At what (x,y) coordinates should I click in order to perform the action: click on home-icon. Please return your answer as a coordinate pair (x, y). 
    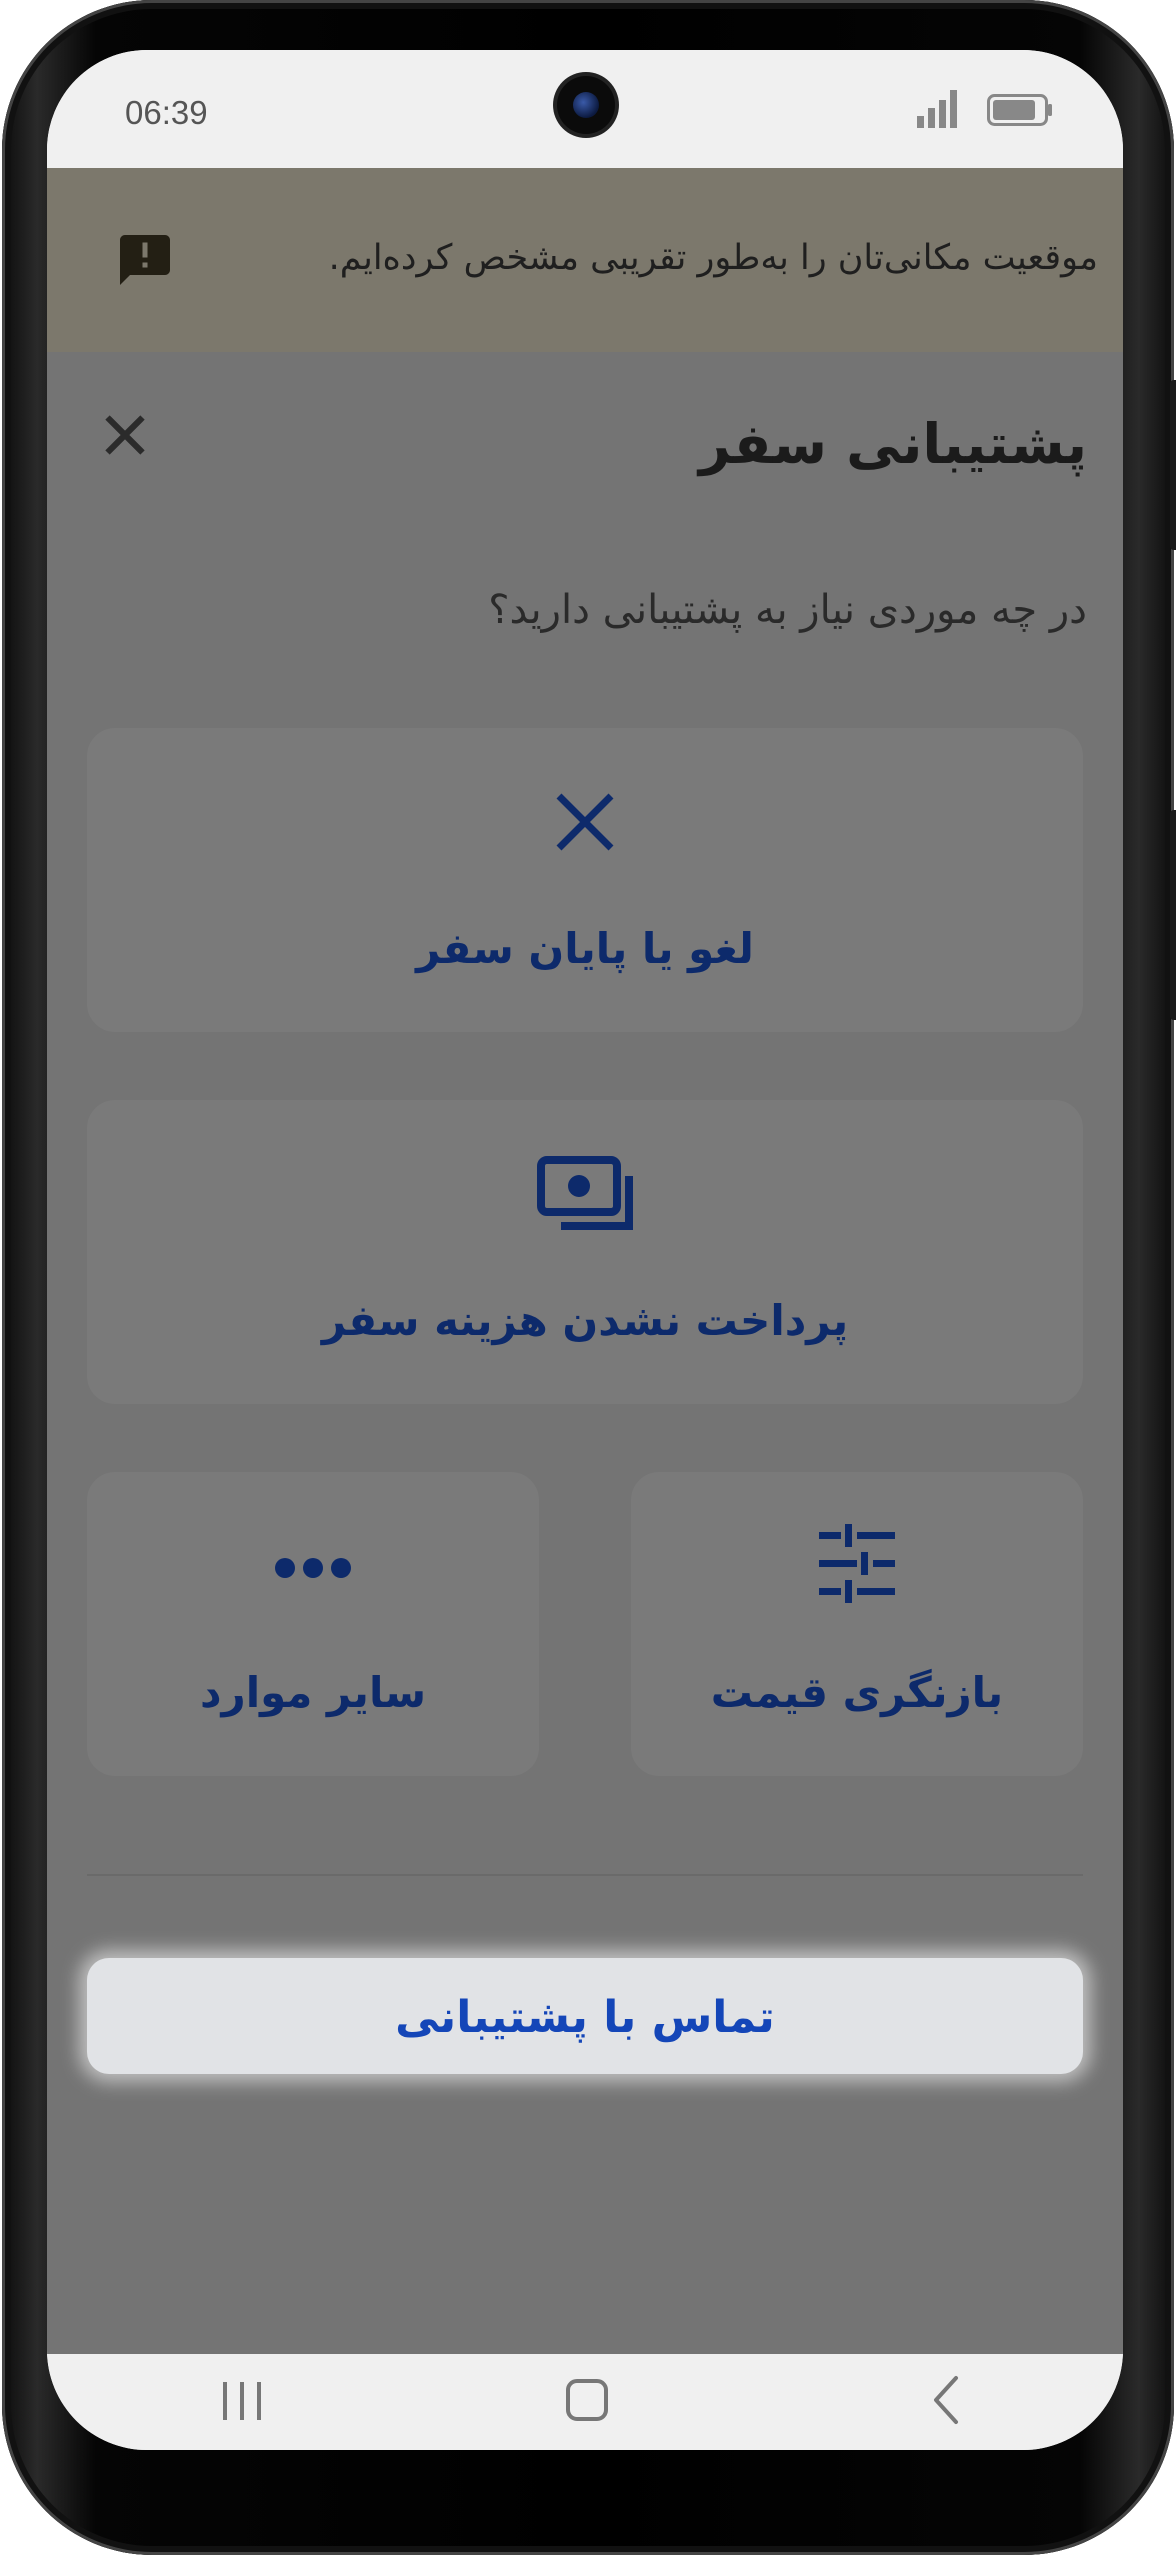
    Looking at the image, I should click on (587, 2400).